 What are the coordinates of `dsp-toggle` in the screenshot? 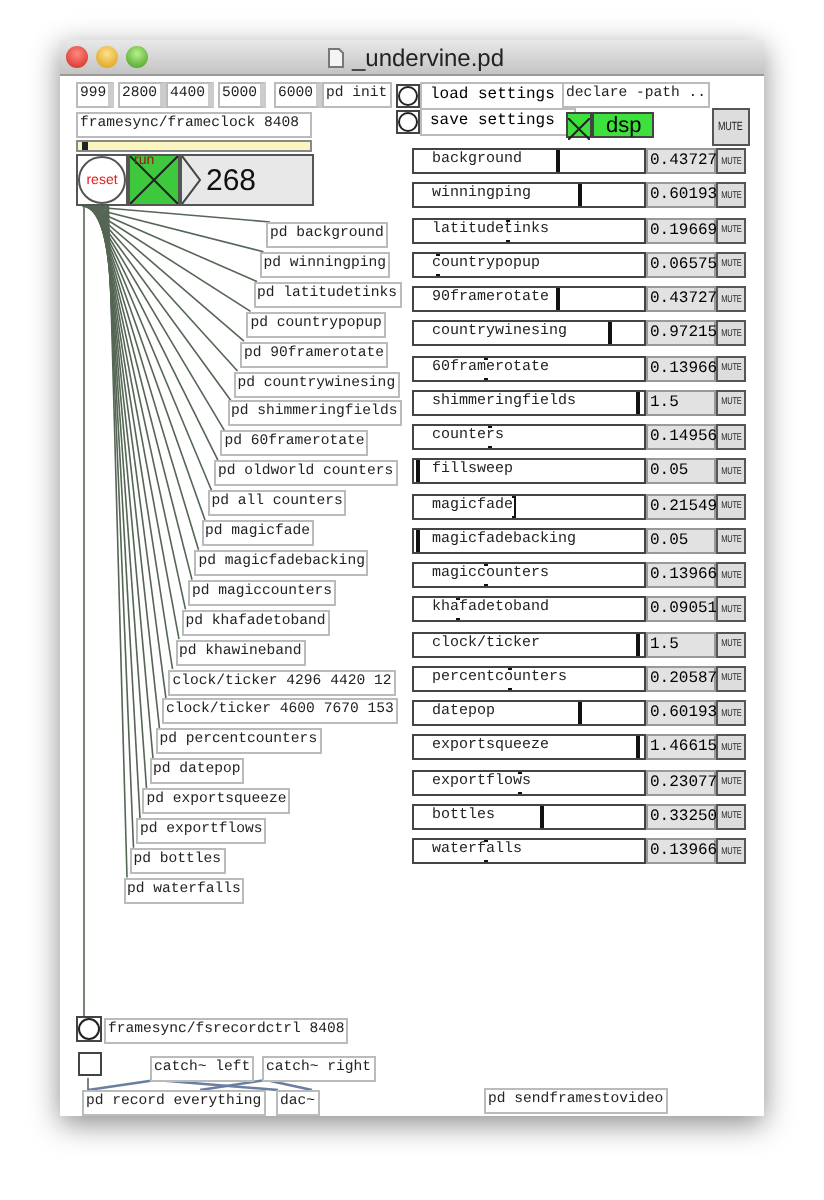 It's located at (579, 125).